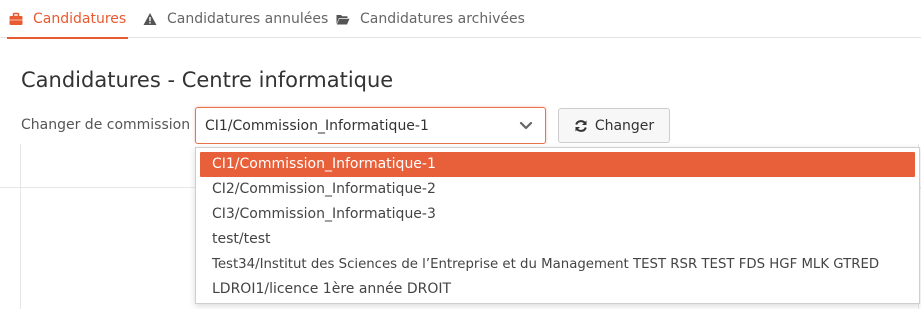 The width and height of the screenshot is (921, 309). What do you see at coordinates (317, 125) in the screenshot?
I see `commission-select-value: CI1/Commission_Informatique-1` at bounding box center [317, 125].